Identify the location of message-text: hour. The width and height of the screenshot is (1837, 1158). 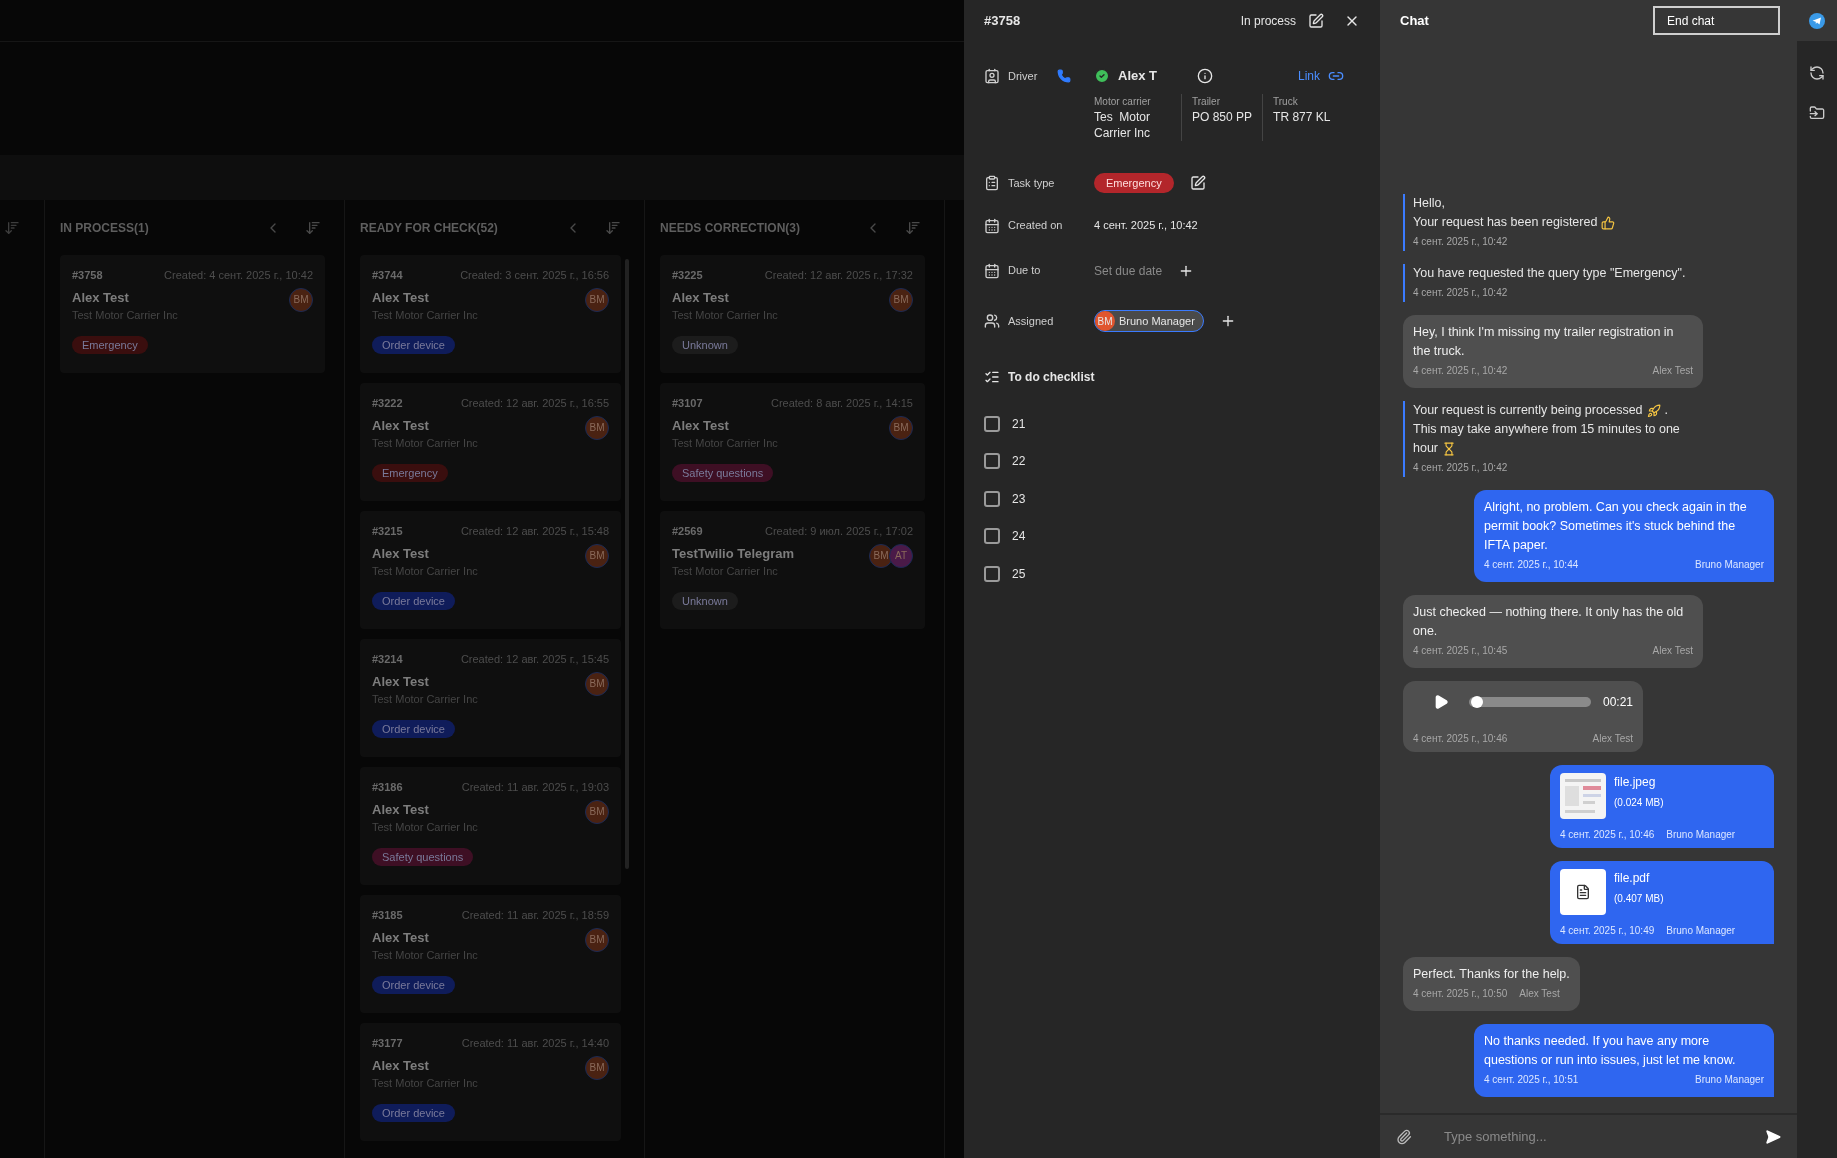
(1426, 448).